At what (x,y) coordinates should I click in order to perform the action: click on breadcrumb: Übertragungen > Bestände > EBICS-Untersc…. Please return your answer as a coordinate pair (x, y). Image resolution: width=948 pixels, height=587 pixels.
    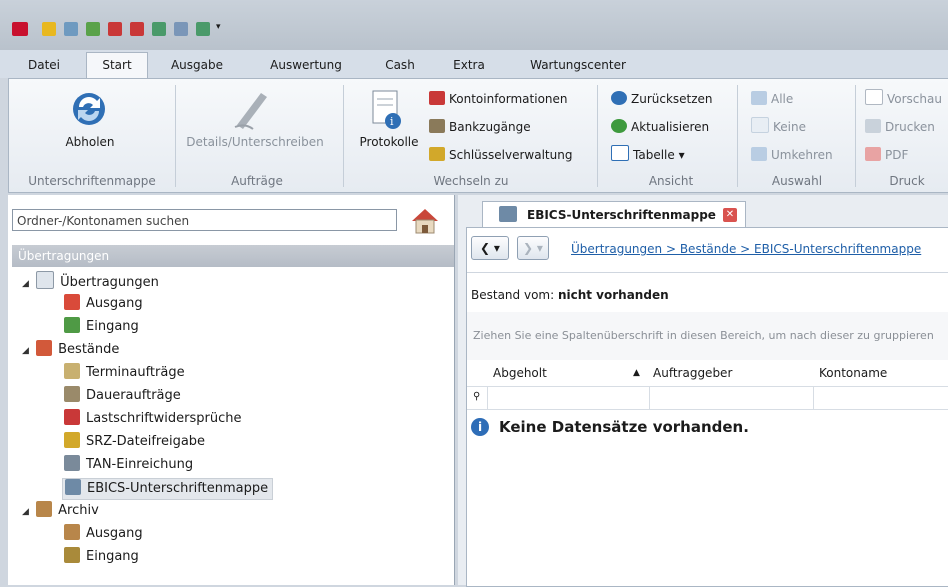
    Looking at the image, I should click on (746, 249).